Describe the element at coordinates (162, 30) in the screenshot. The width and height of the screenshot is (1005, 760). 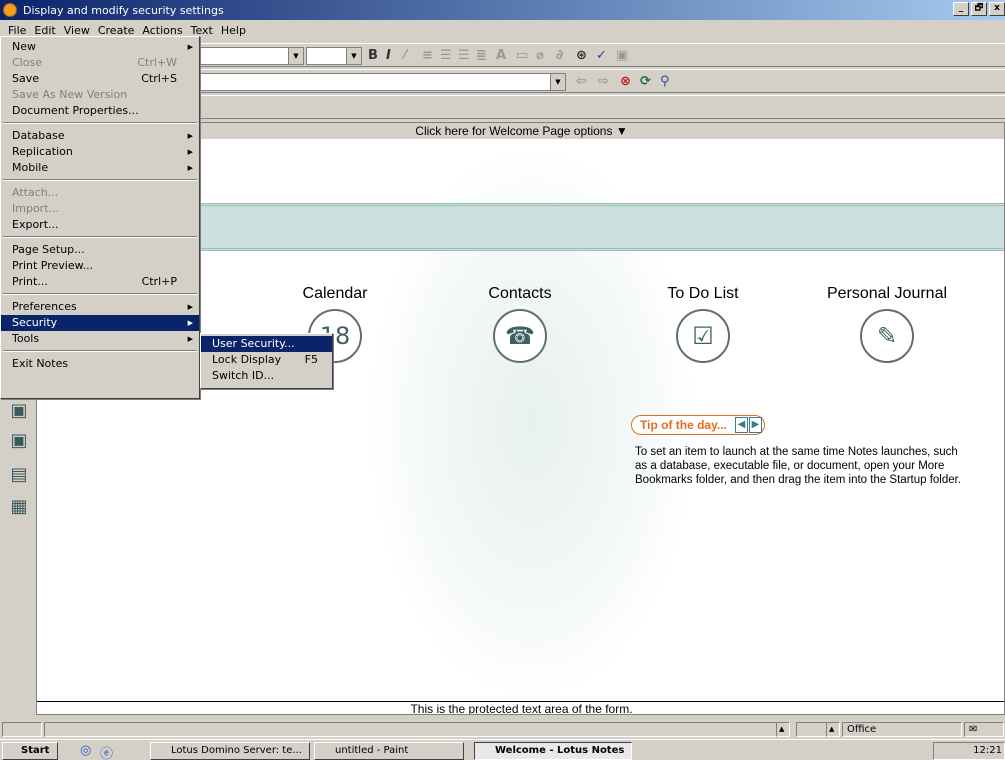
I see `menu-actions: Actions` at that location.